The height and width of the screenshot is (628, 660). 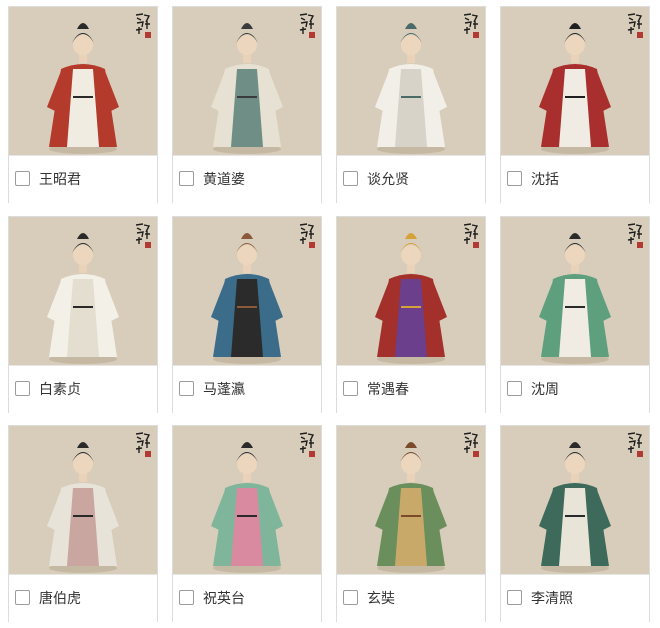 I want to click on card-caption: 祝英台, so click(x=247, y=598).